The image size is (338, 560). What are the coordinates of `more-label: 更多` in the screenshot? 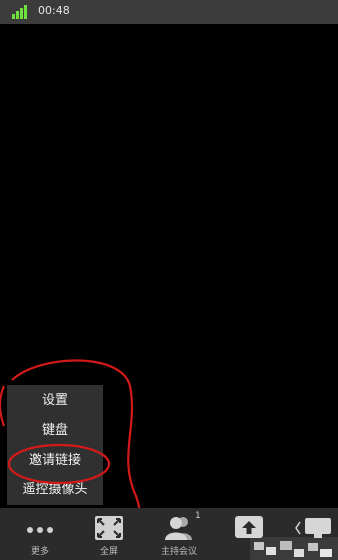 It's located at (39, 552).